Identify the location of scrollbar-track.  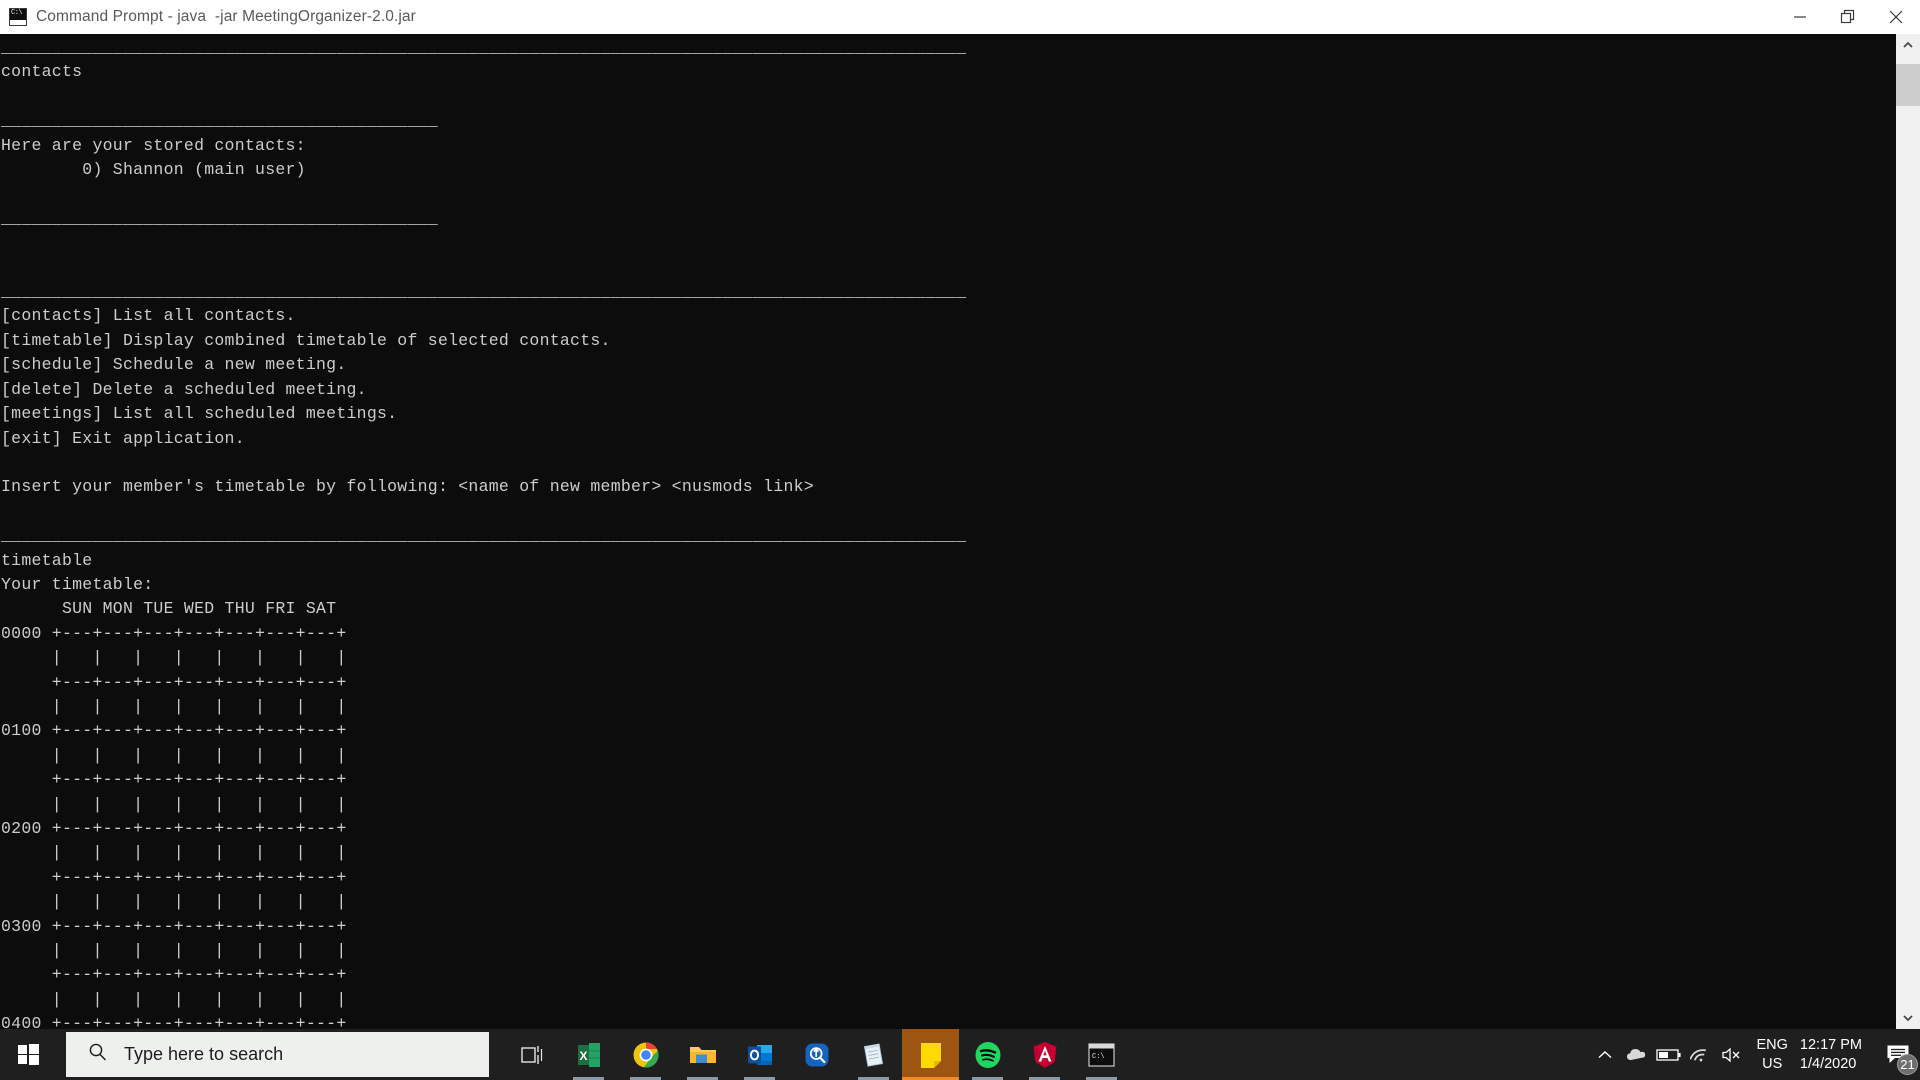
(1908, 531).